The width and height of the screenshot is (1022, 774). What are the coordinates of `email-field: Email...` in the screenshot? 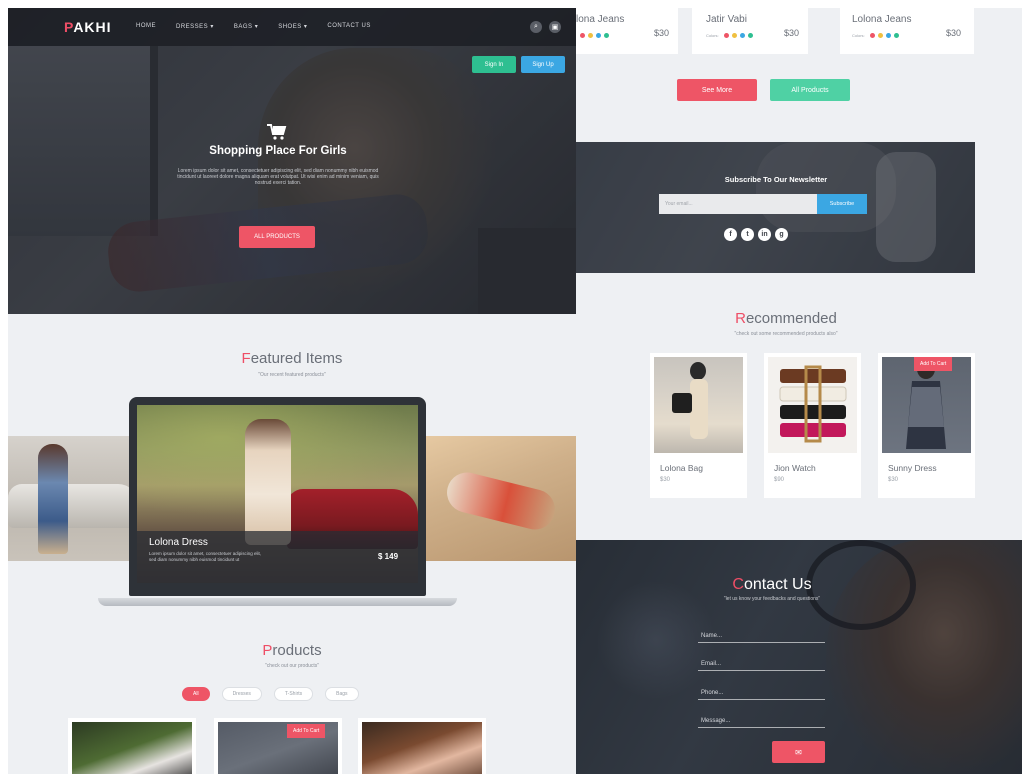 It's located at (761, 662).